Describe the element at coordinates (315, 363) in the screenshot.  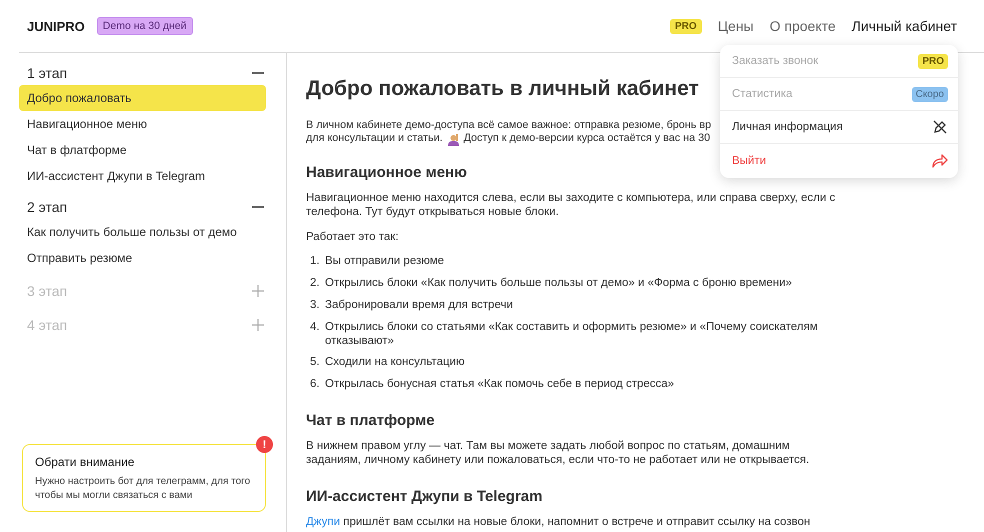
I see `list-number: 5.` at that location.